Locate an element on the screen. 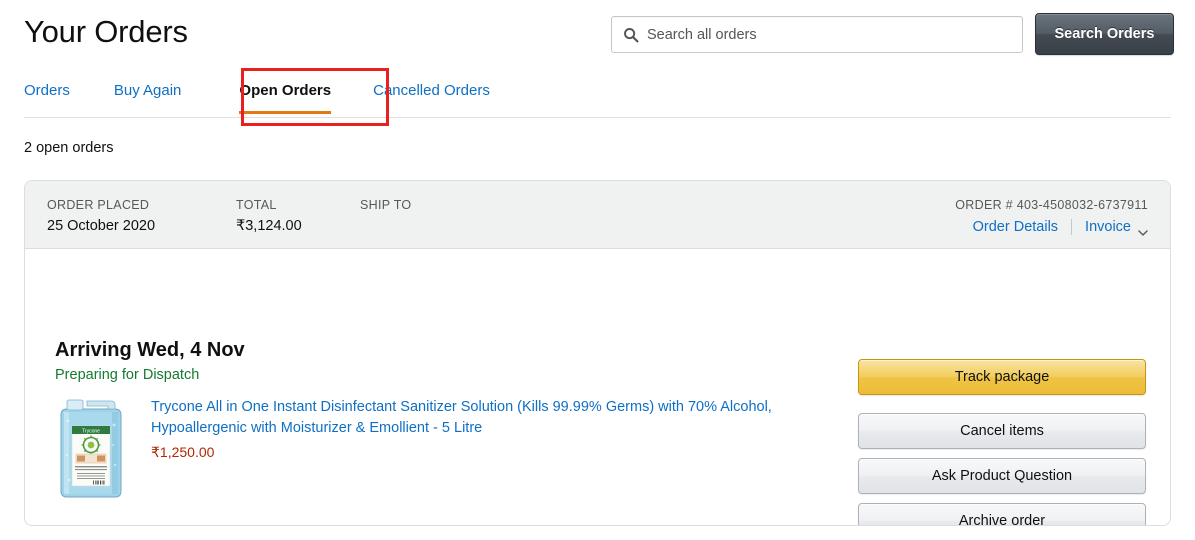 Image resolution: width=1195 pixels, height=540 pixels. tab-open-orders-label: Open Orders is located at coordinates (285, 90).